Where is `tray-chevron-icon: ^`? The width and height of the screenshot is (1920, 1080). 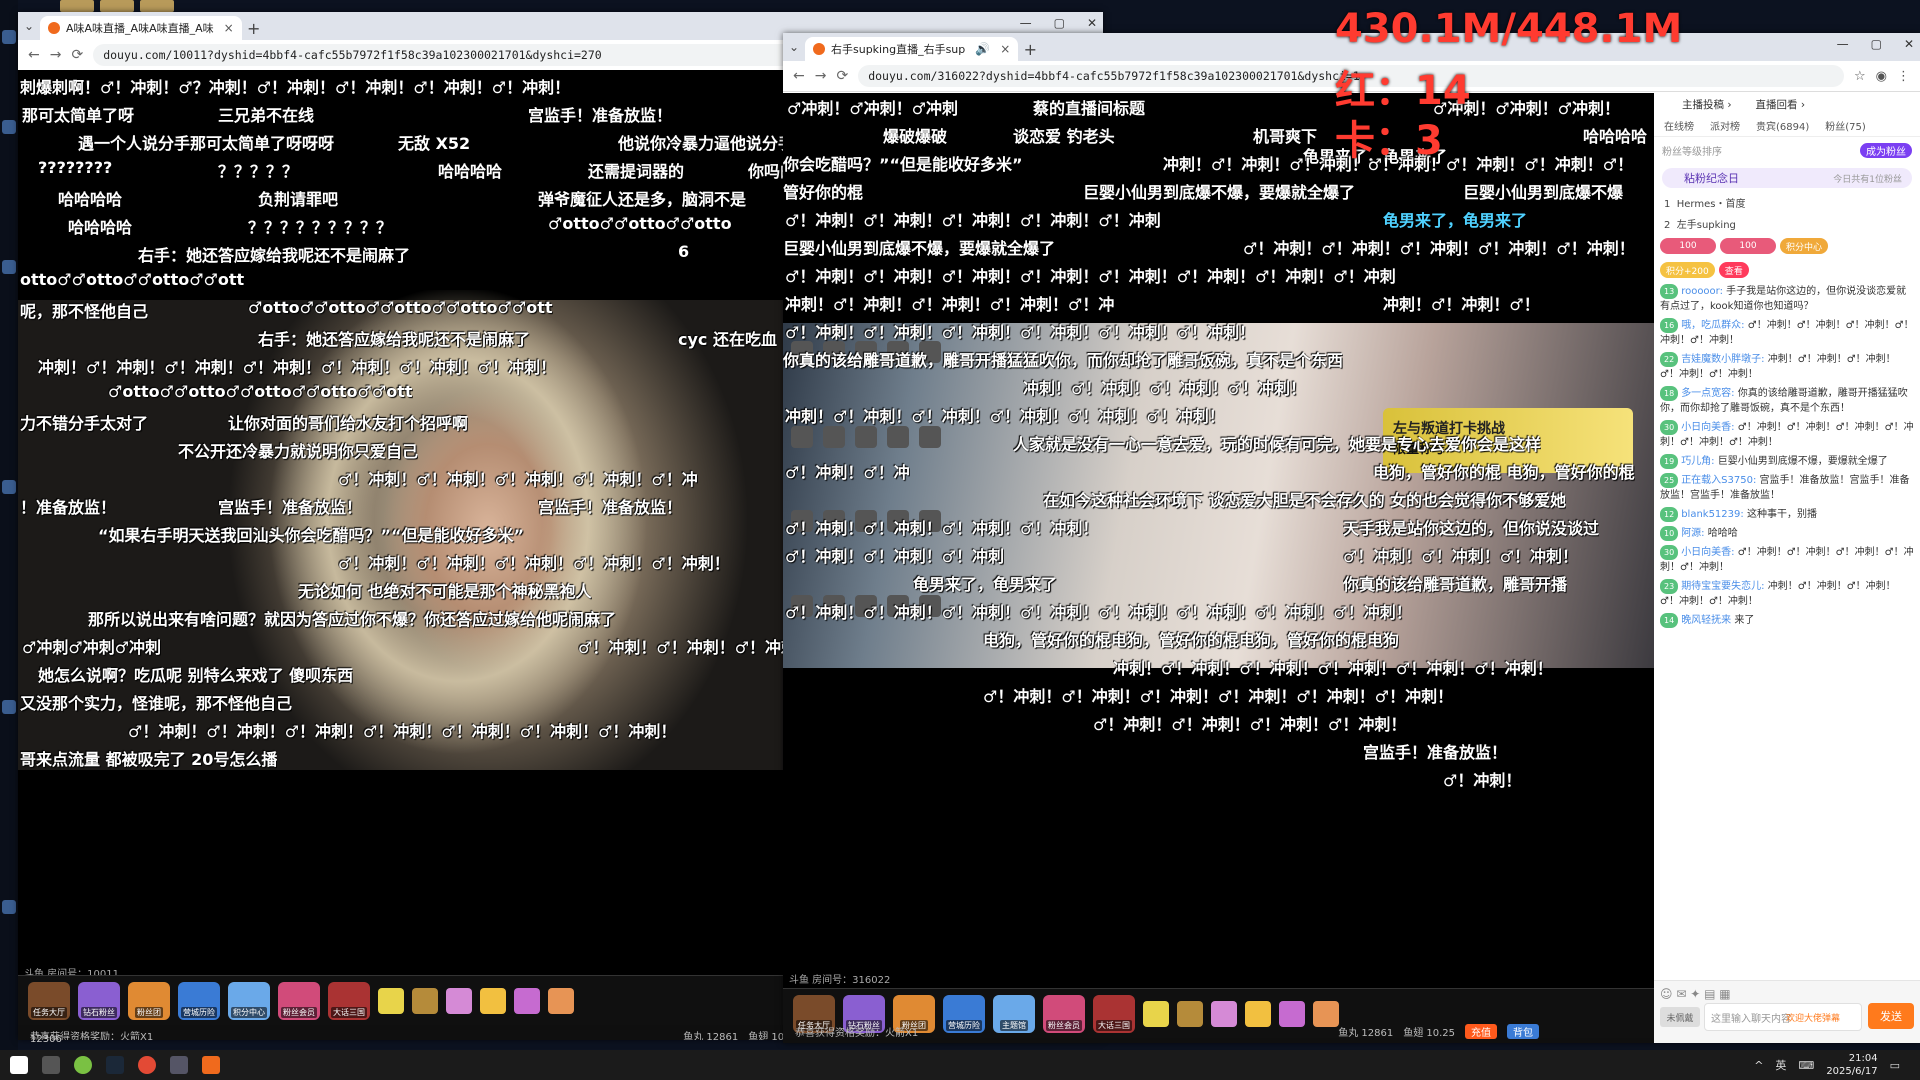
tray-chevron-icon: ^ is located at coordinates (1758, 1065).